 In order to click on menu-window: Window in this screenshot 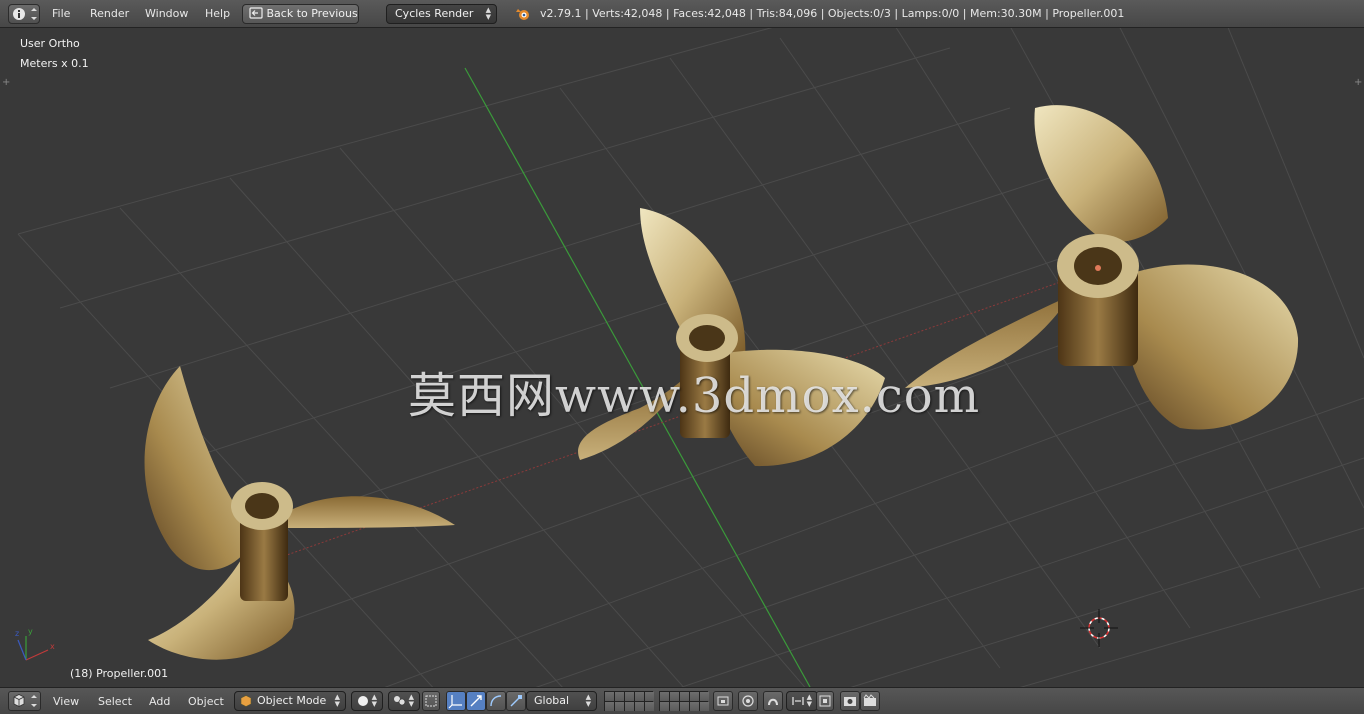, I will do `click(166, 14)`.